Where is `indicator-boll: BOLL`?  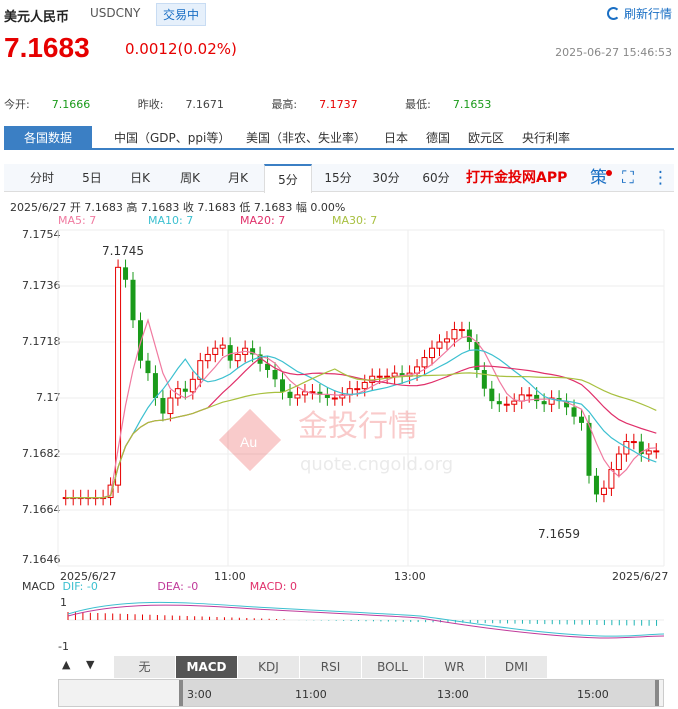 indicator-boll: BOLL is located at coordinates (393, 667).